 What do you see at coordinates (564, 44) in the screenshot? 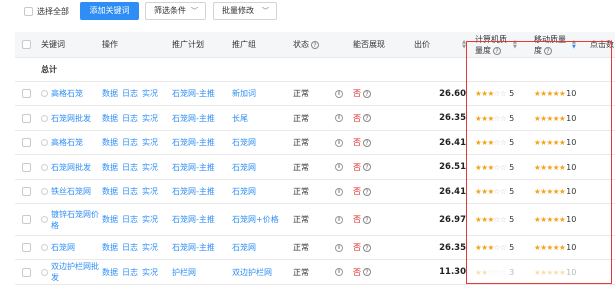
I see `col-mobile-quality: 移动质量 度? ▲ ▼` at bounding box center [564, 44].